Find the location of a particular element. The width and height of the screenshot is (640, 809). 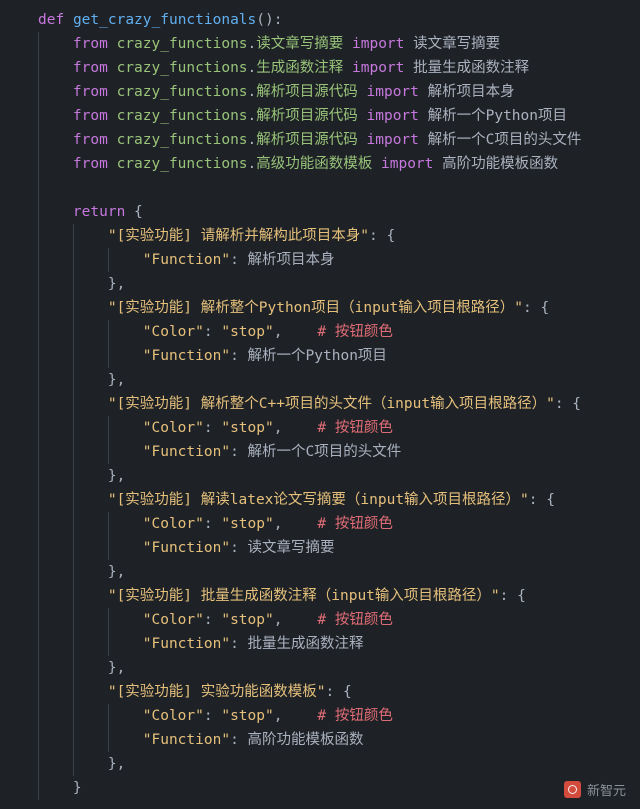

watermark: 新智元 is located at coordinates (594, 789).